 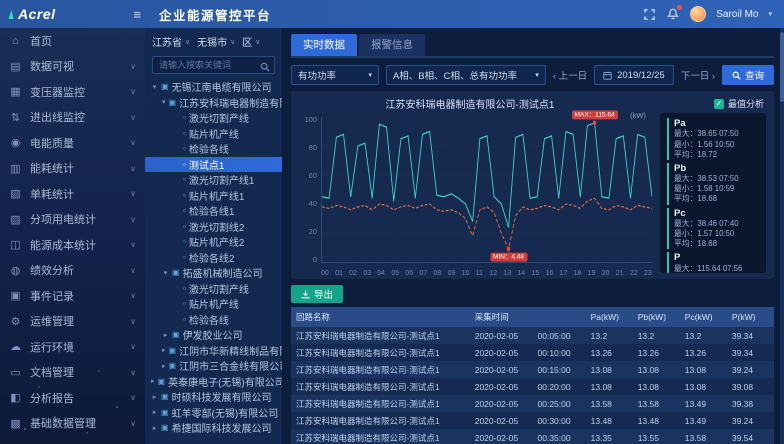 I want to click on tree-node: ▫ 测试点1, so click(x=213, y=164).